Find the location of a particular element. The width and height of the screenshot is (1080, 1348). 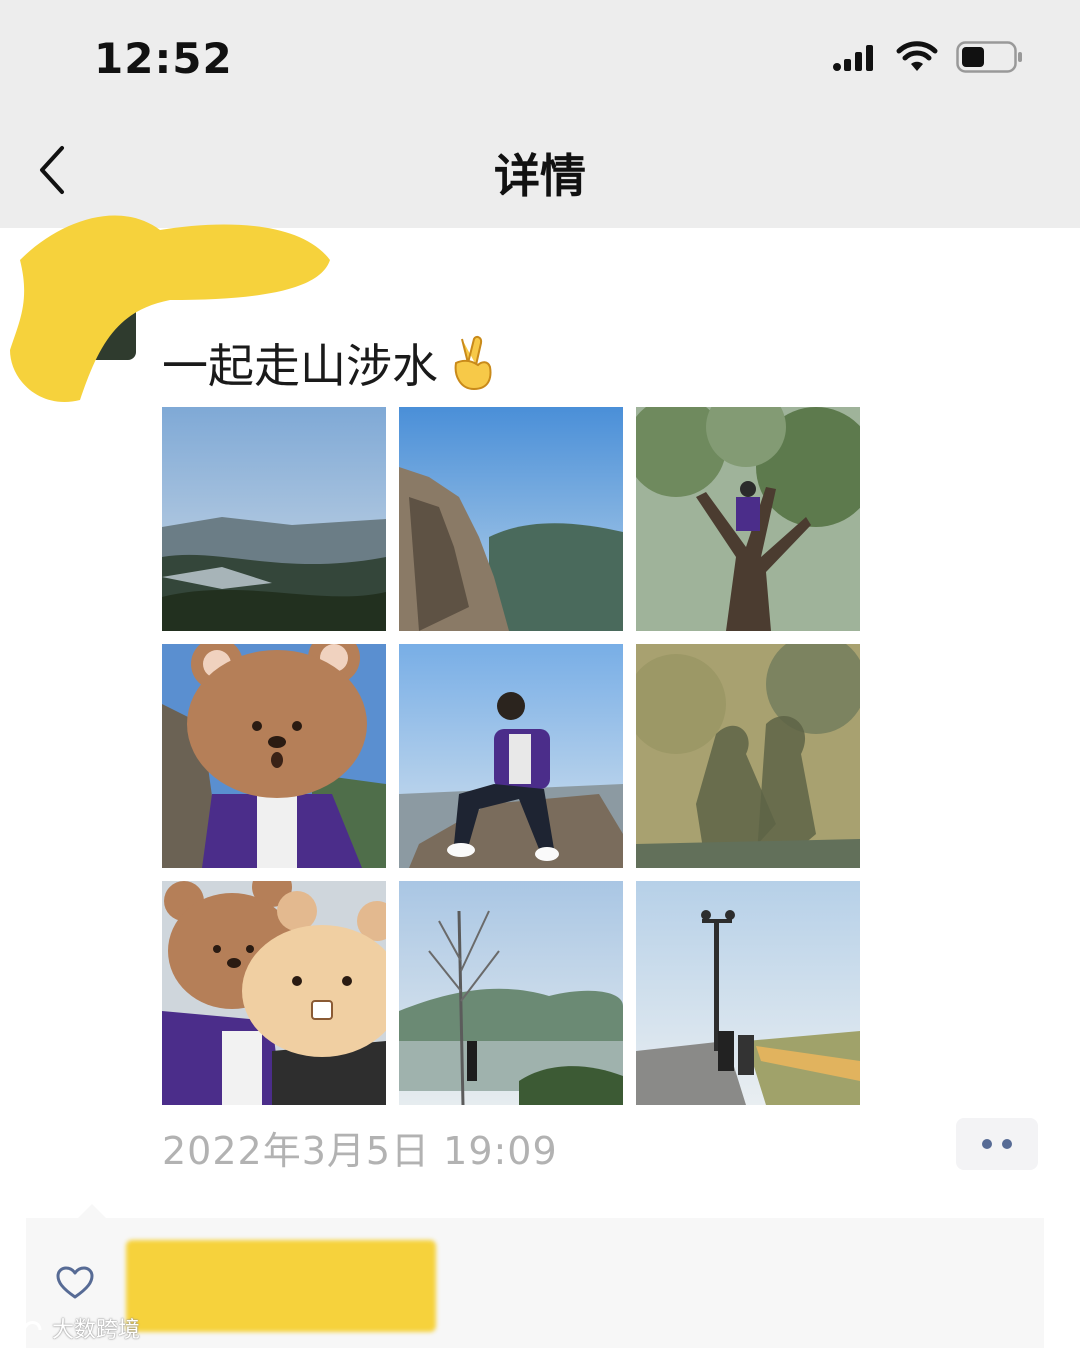

status-icons is located at coordinates (928, 57).